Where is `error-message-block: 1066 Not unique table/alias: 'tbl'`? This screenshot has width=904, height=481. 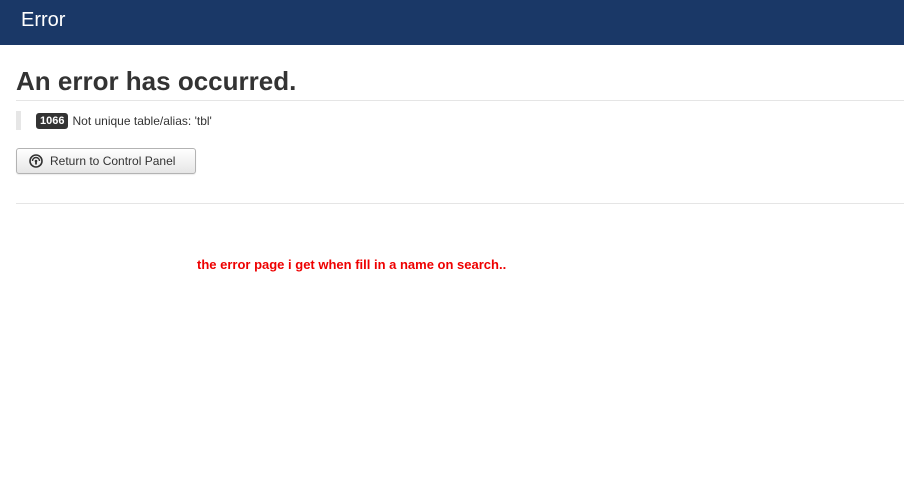 error-message-block: 1066 Not unique table/alias: 'tbl' is located at coordinates (114, 120).